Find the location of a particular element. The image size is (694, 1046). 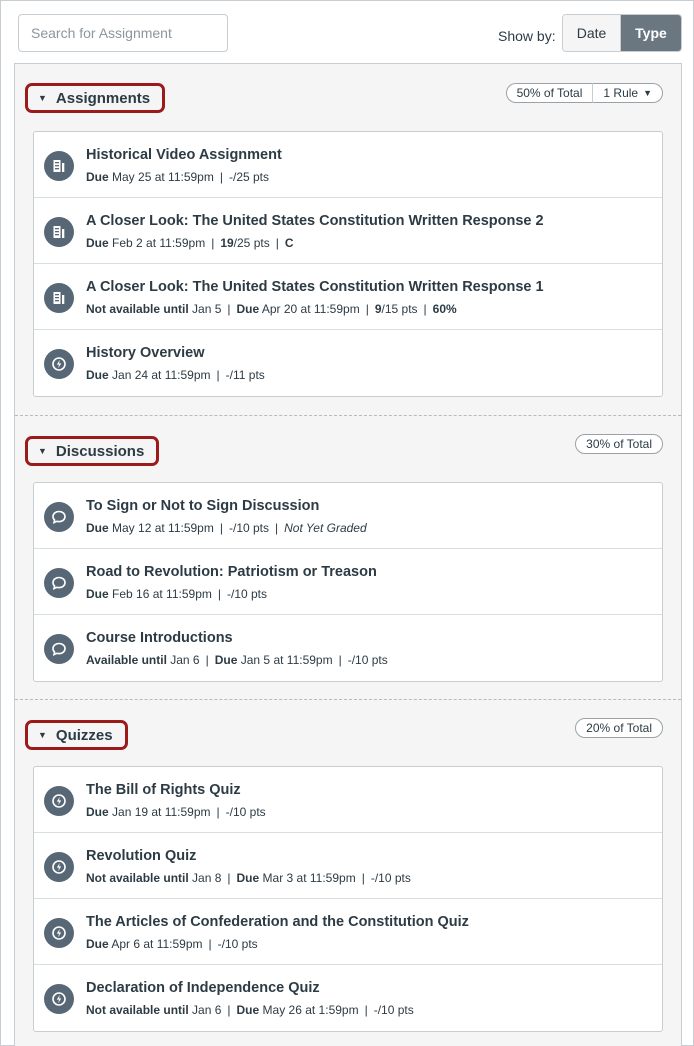

item-meta: Due Apr 6 at 11:59pm | -/10 pts is located at coordinates (172, 944).